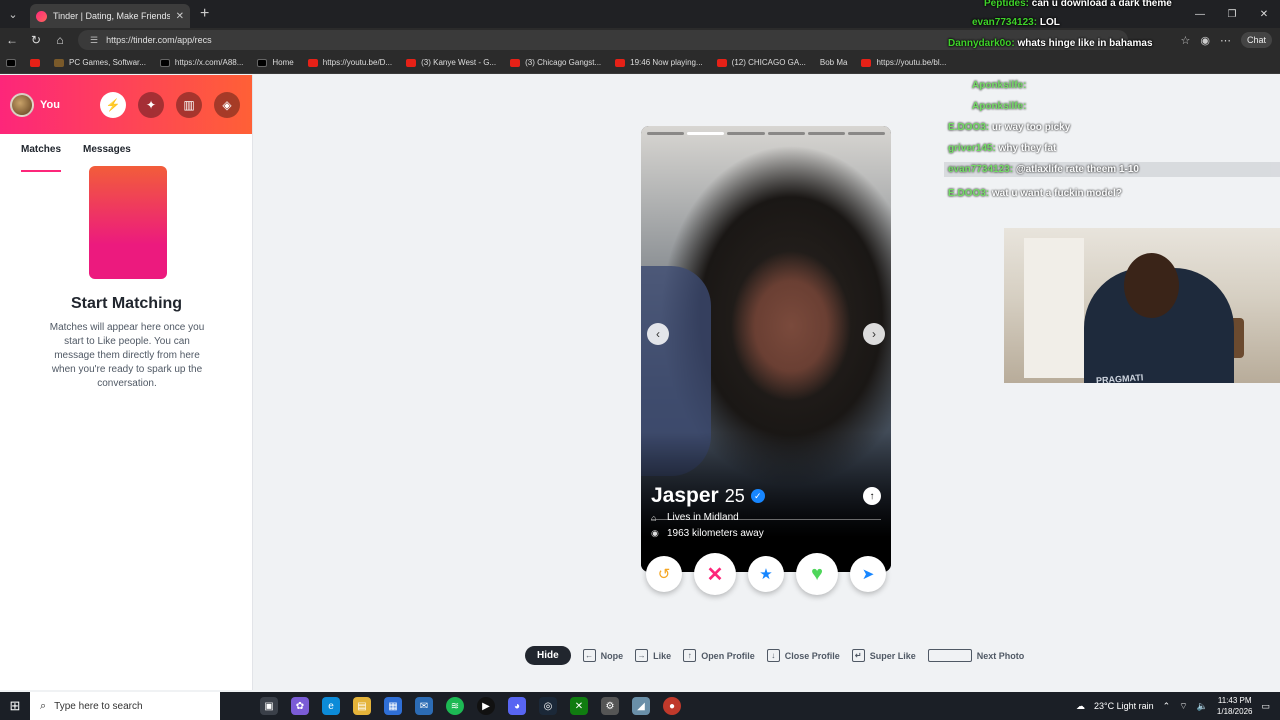 The image size is (1280, 720). Describe the element at coordinates (658, 334) in the screenshot. I see `previous-photo-chevron-icon: ‹` at that location.